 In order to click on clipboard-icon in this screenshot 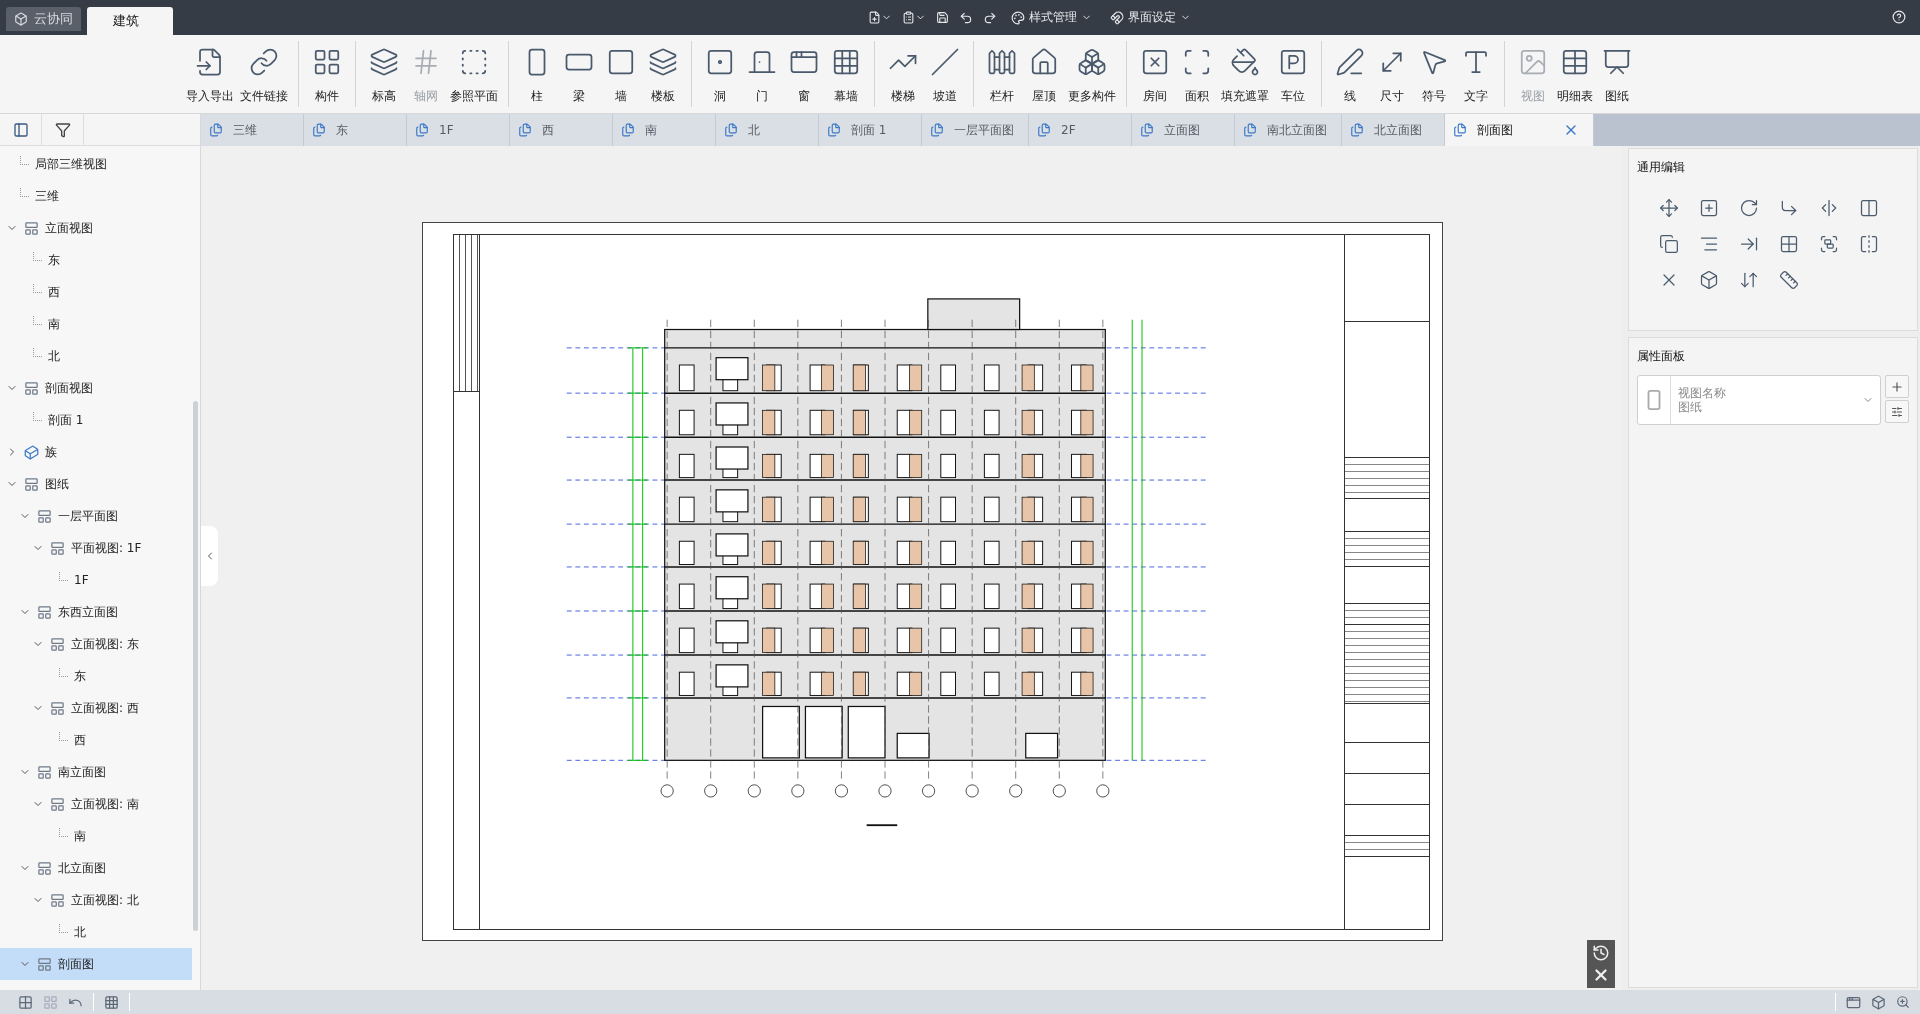, I will do `click(914, 17)`.